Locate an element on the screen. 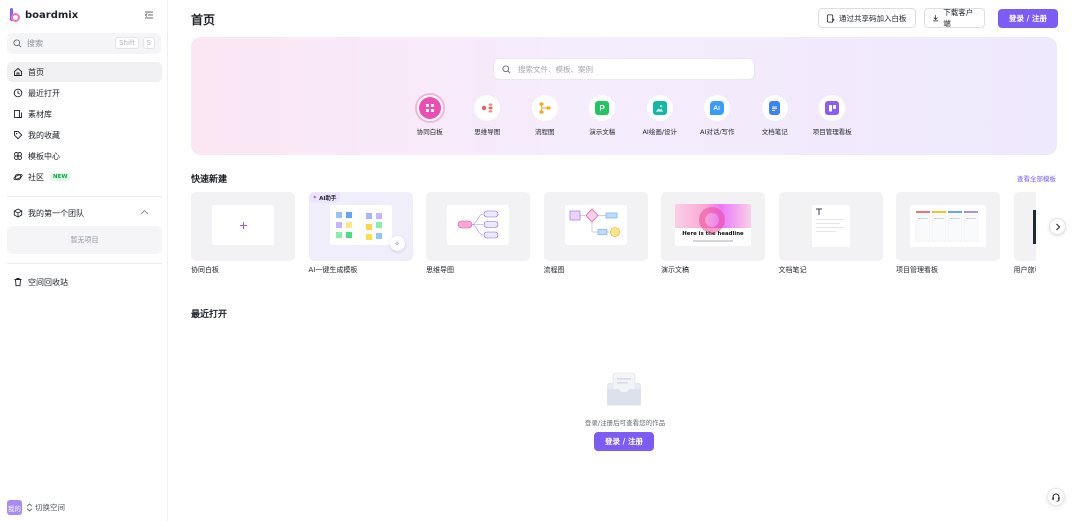  tool-label: AI对话/写作 is located at coordinates (717, 132).